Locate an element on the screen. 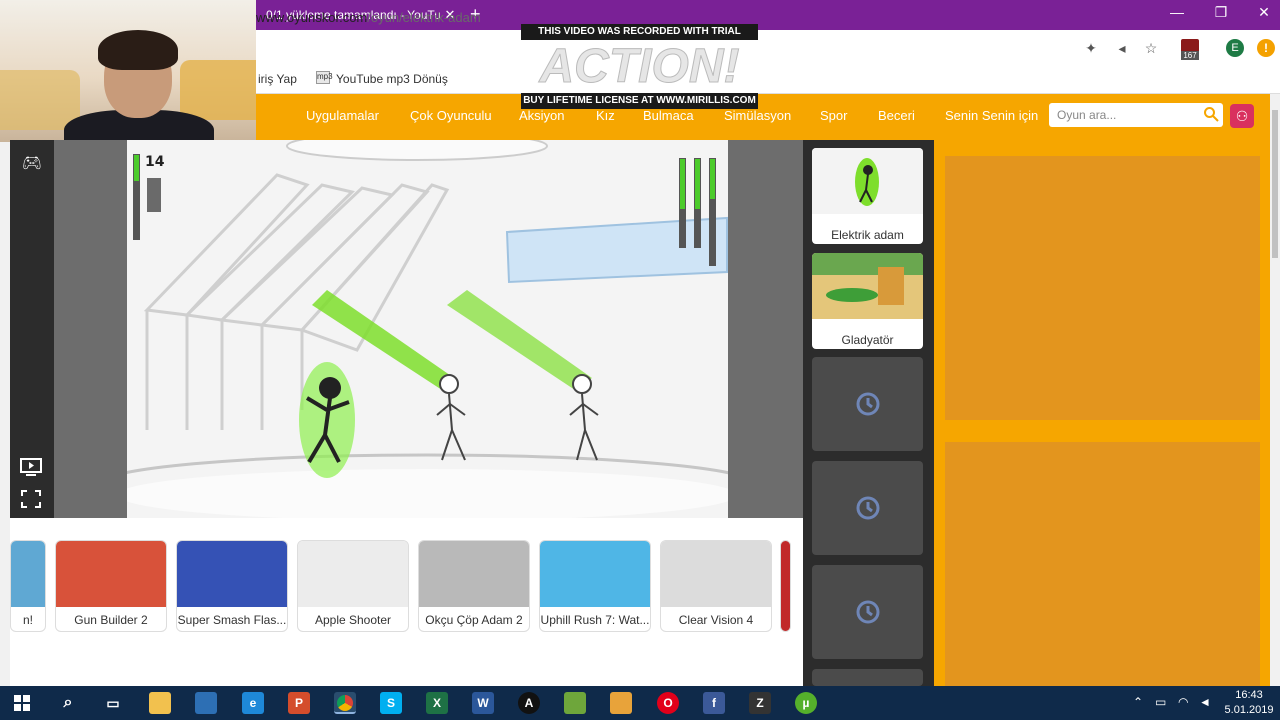 The image size is (1280, 720). minecraft-icon is located at coordinates (575, 703).